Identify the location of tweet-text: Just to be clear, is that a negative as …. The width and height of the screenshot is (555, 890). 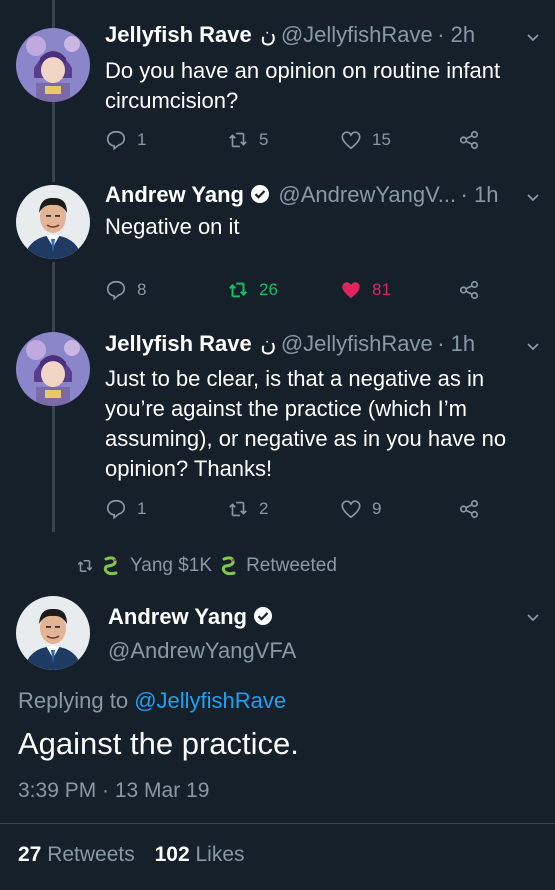
(306, 423).